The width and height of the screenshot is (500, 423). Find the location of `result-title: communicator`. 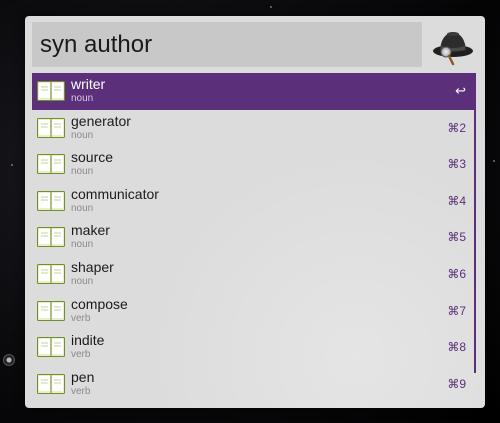

result-title: communicator is located at coordinates (115, 193).